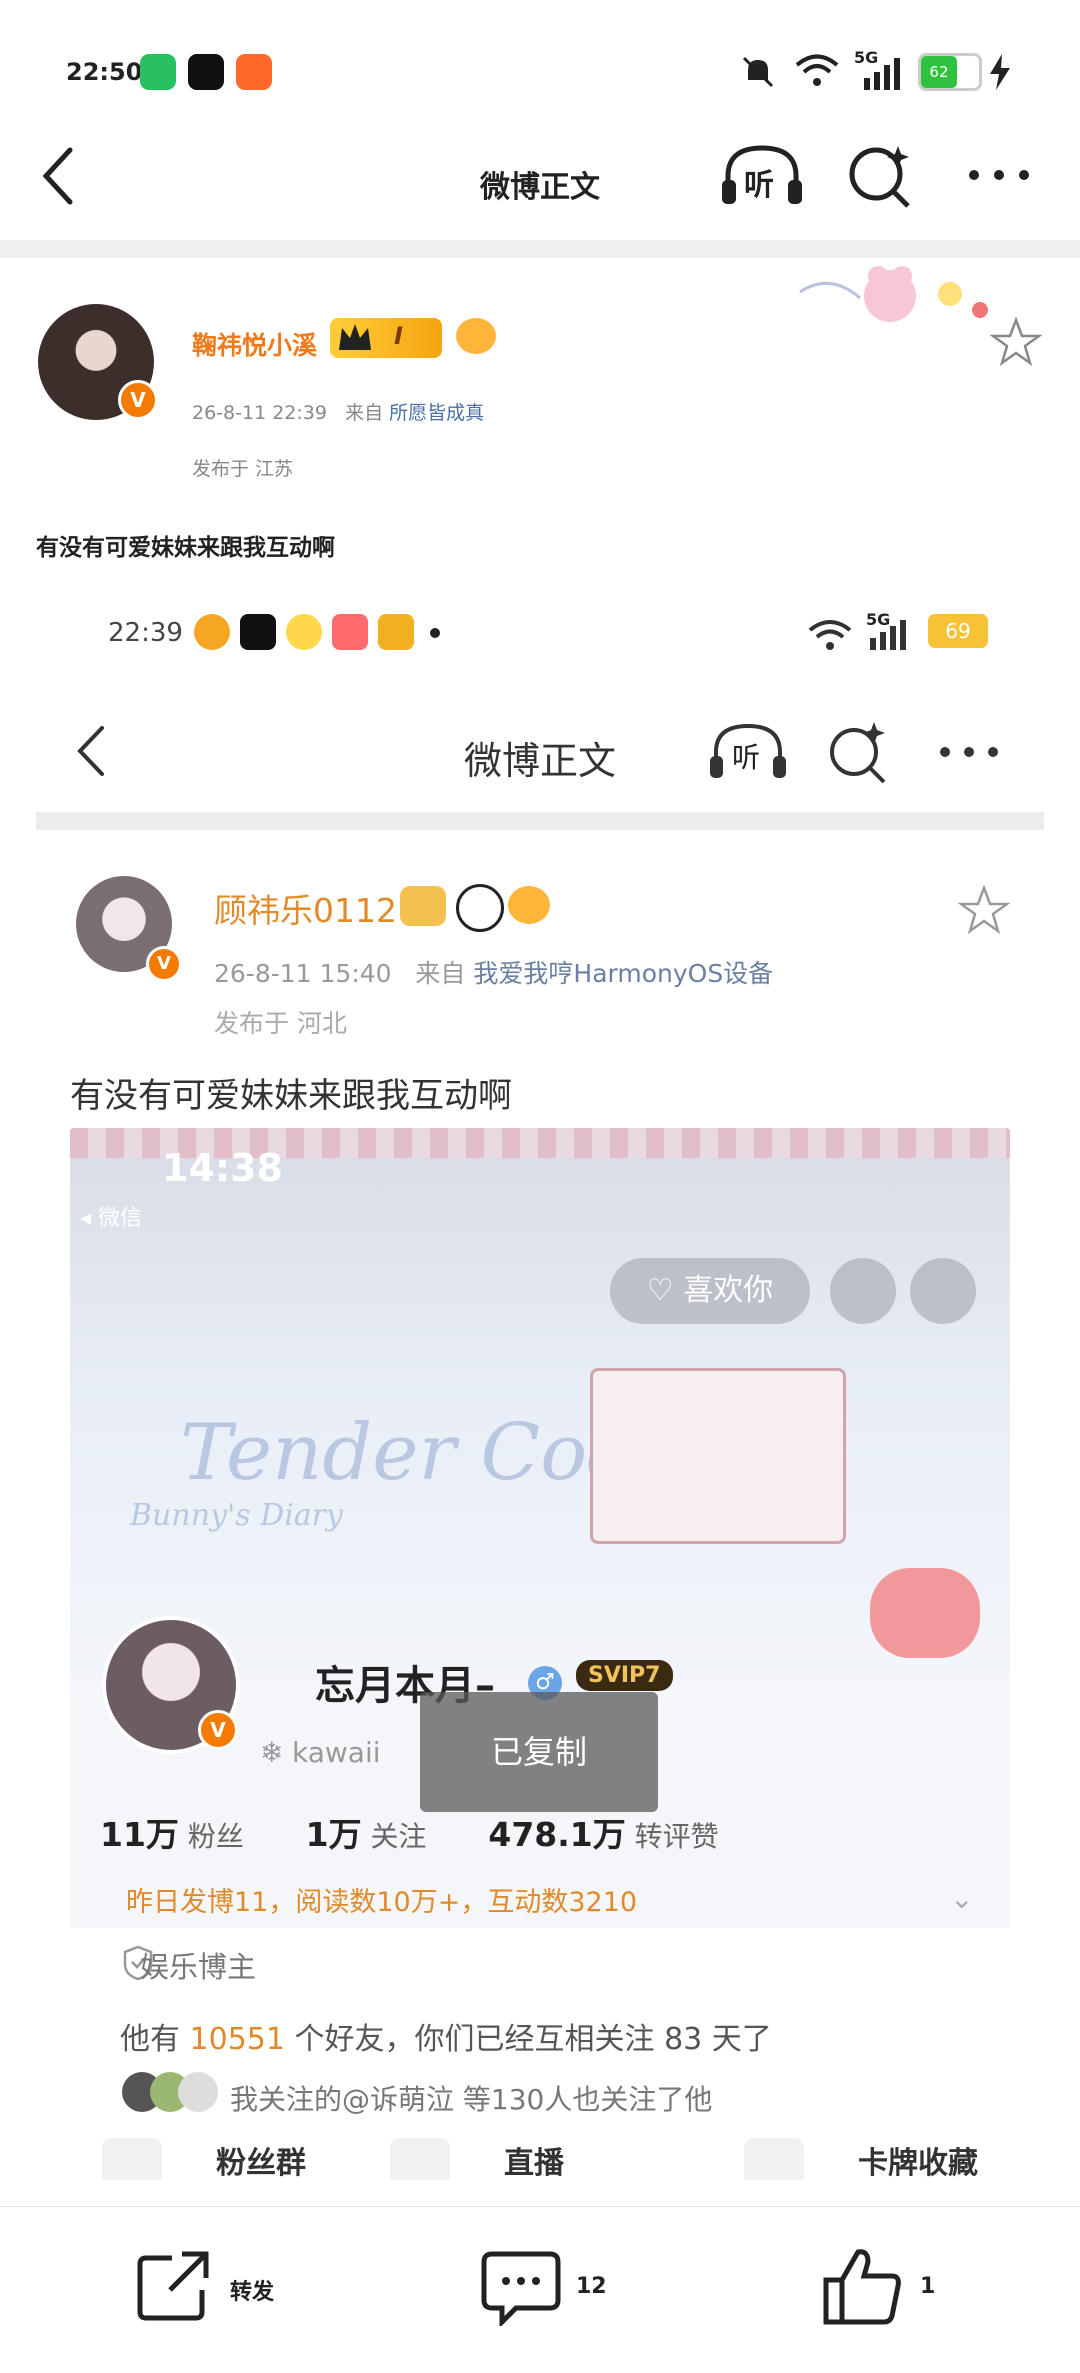 This screenshot has height=2373, width=1080. What do you see at coordinates (111, 1218) in the screenshot?
I see `inner-back-app: ◂ 微信` at bounding box center [111, 1218].